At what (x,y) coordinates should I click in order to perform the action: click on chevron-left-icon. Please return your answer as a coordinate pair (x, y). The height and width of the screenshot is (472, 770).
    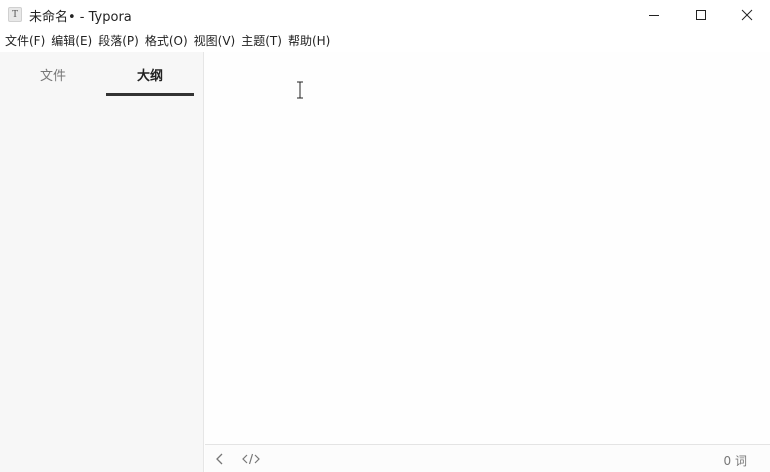
    Looking at the image, I should click on (220, 459).